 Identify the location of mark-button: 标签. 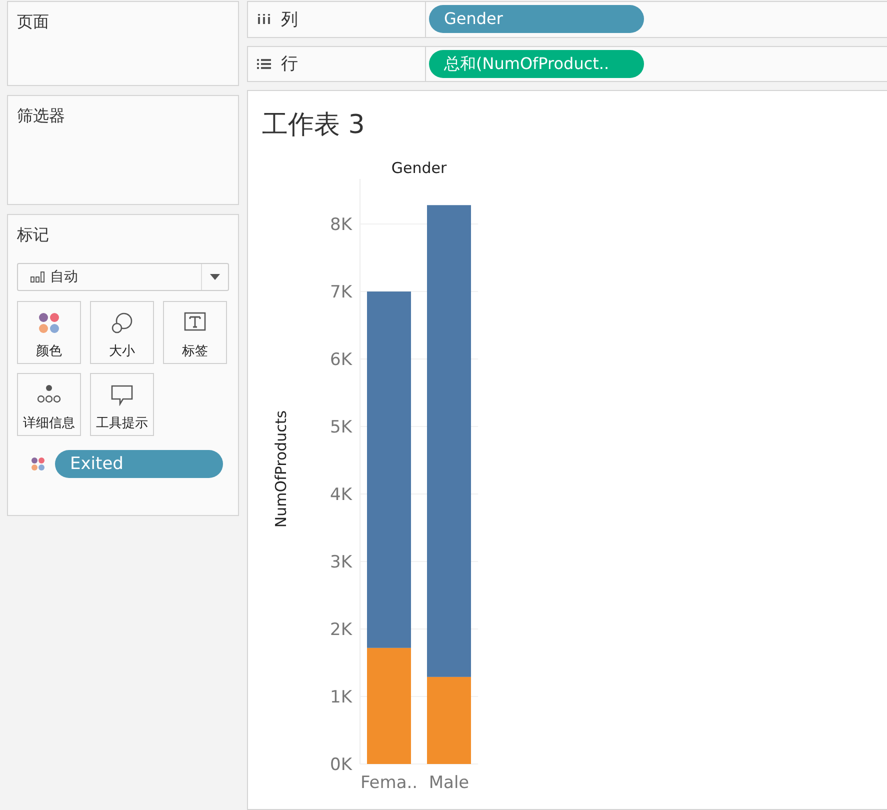
(195, 332).